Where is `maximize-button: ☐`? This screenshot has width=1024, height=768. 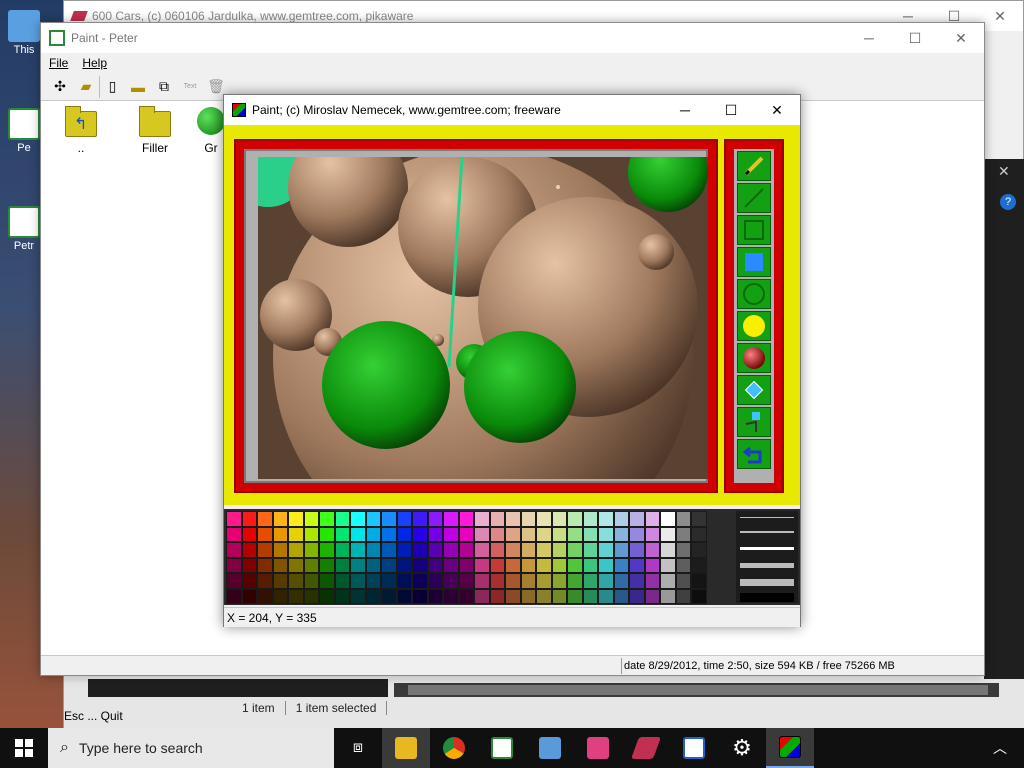 maximize-button: ☐ is located at coordinates (915, 38).